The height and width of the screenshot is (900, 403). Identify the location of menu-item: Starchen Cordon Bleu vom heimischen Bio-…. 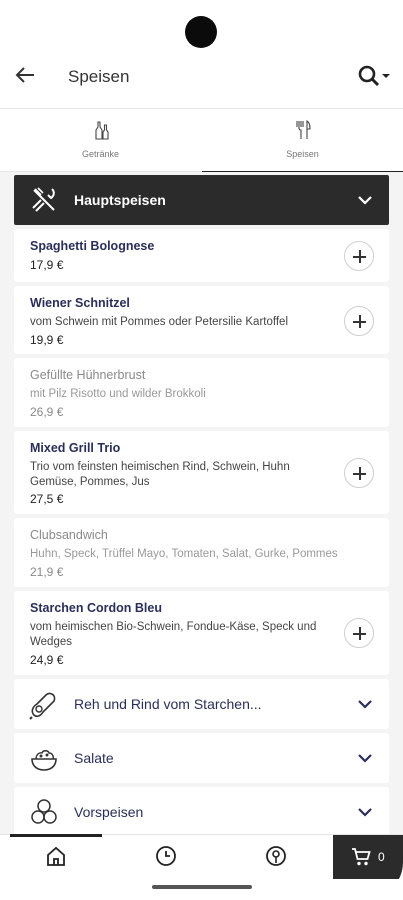
(201, 633).